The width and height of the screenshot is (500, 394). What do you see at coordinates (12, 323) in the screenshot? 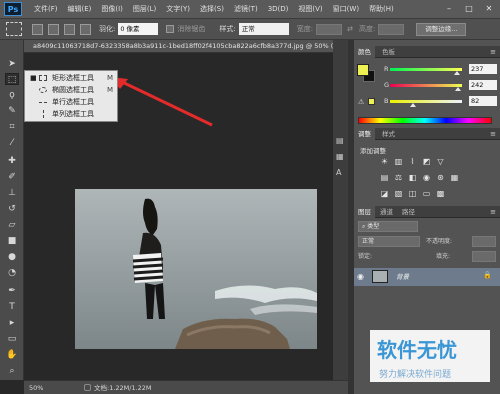
I see `path-select-tool-icon: ▸` at bounding box center [12, 323].